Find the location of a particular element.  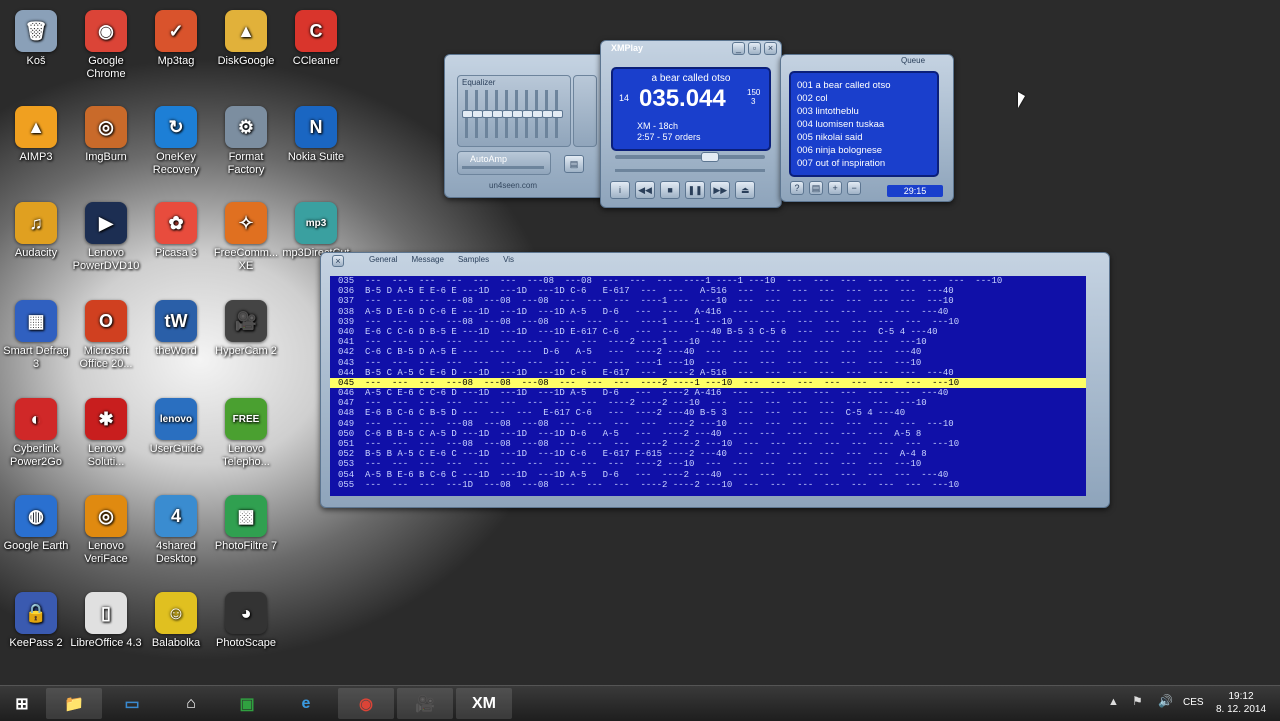

desktop-icon: lenovo UserGuide is located at coordinates (176, 427).